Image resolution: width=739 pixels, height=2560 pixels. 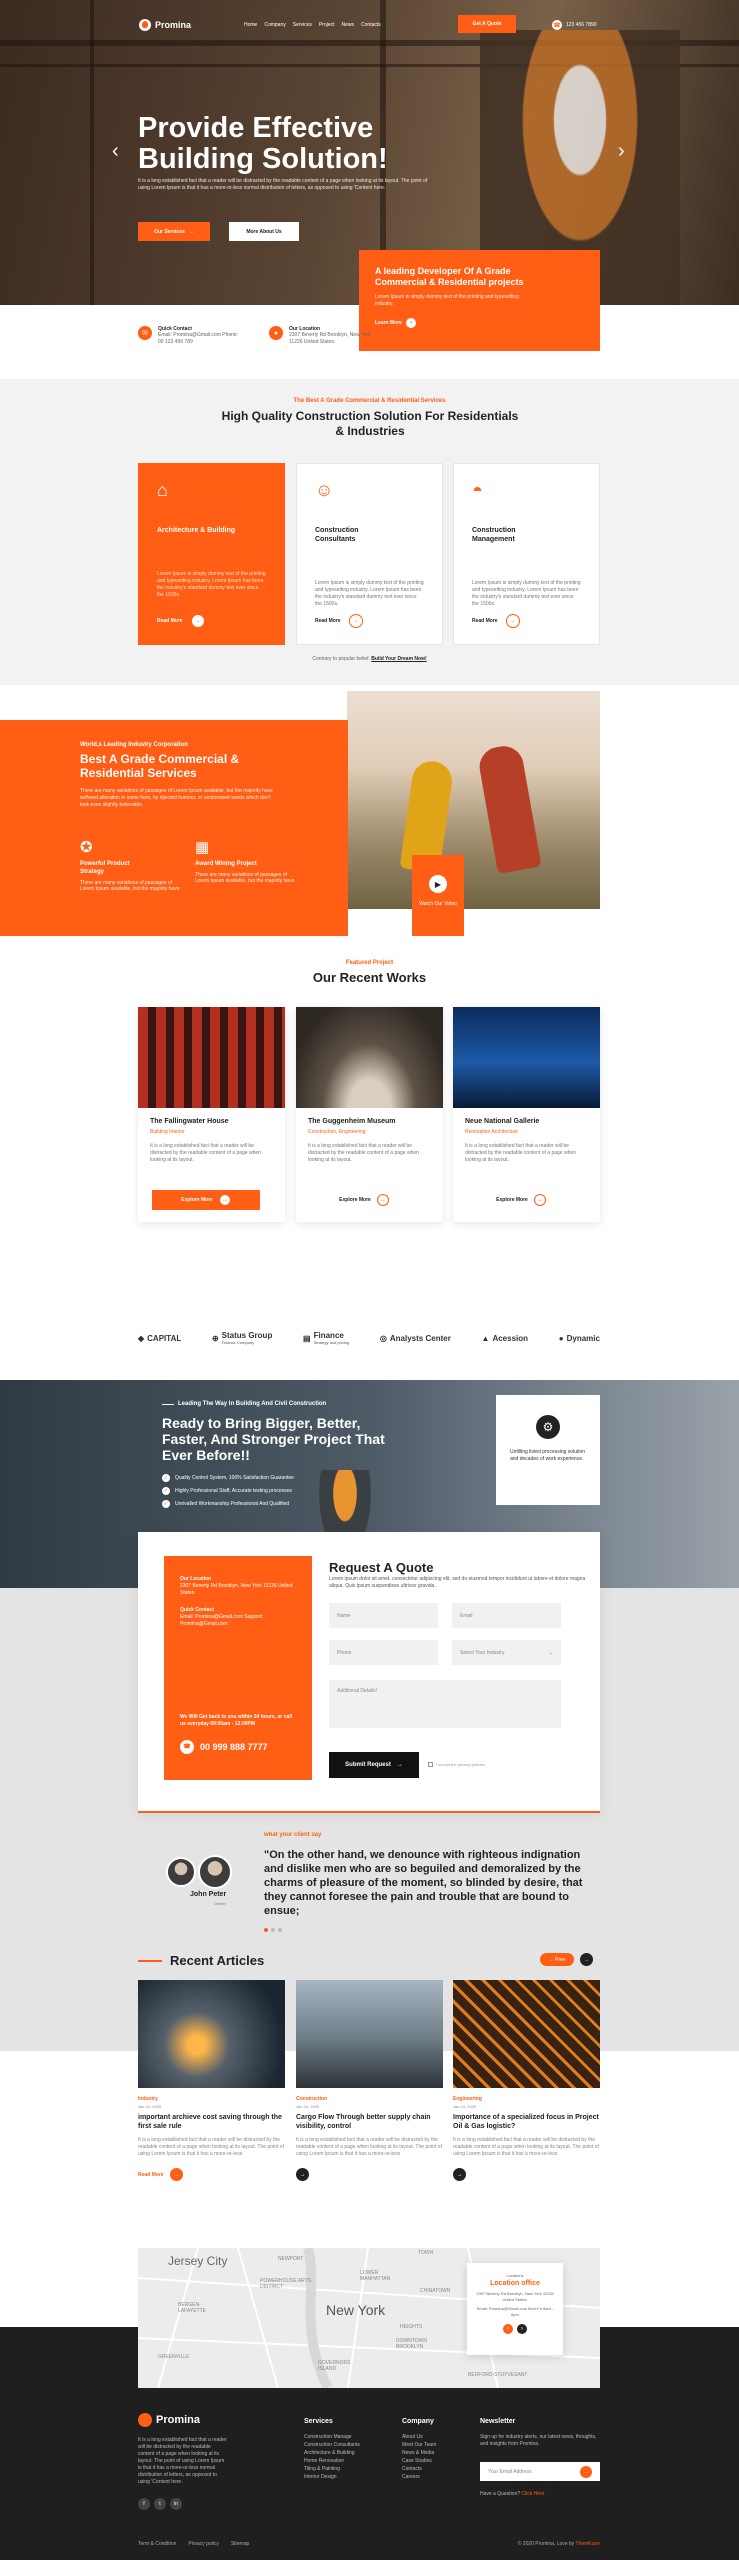 I want to click on submit-request-button: Submit Request →, so click(x=374, y=1765).